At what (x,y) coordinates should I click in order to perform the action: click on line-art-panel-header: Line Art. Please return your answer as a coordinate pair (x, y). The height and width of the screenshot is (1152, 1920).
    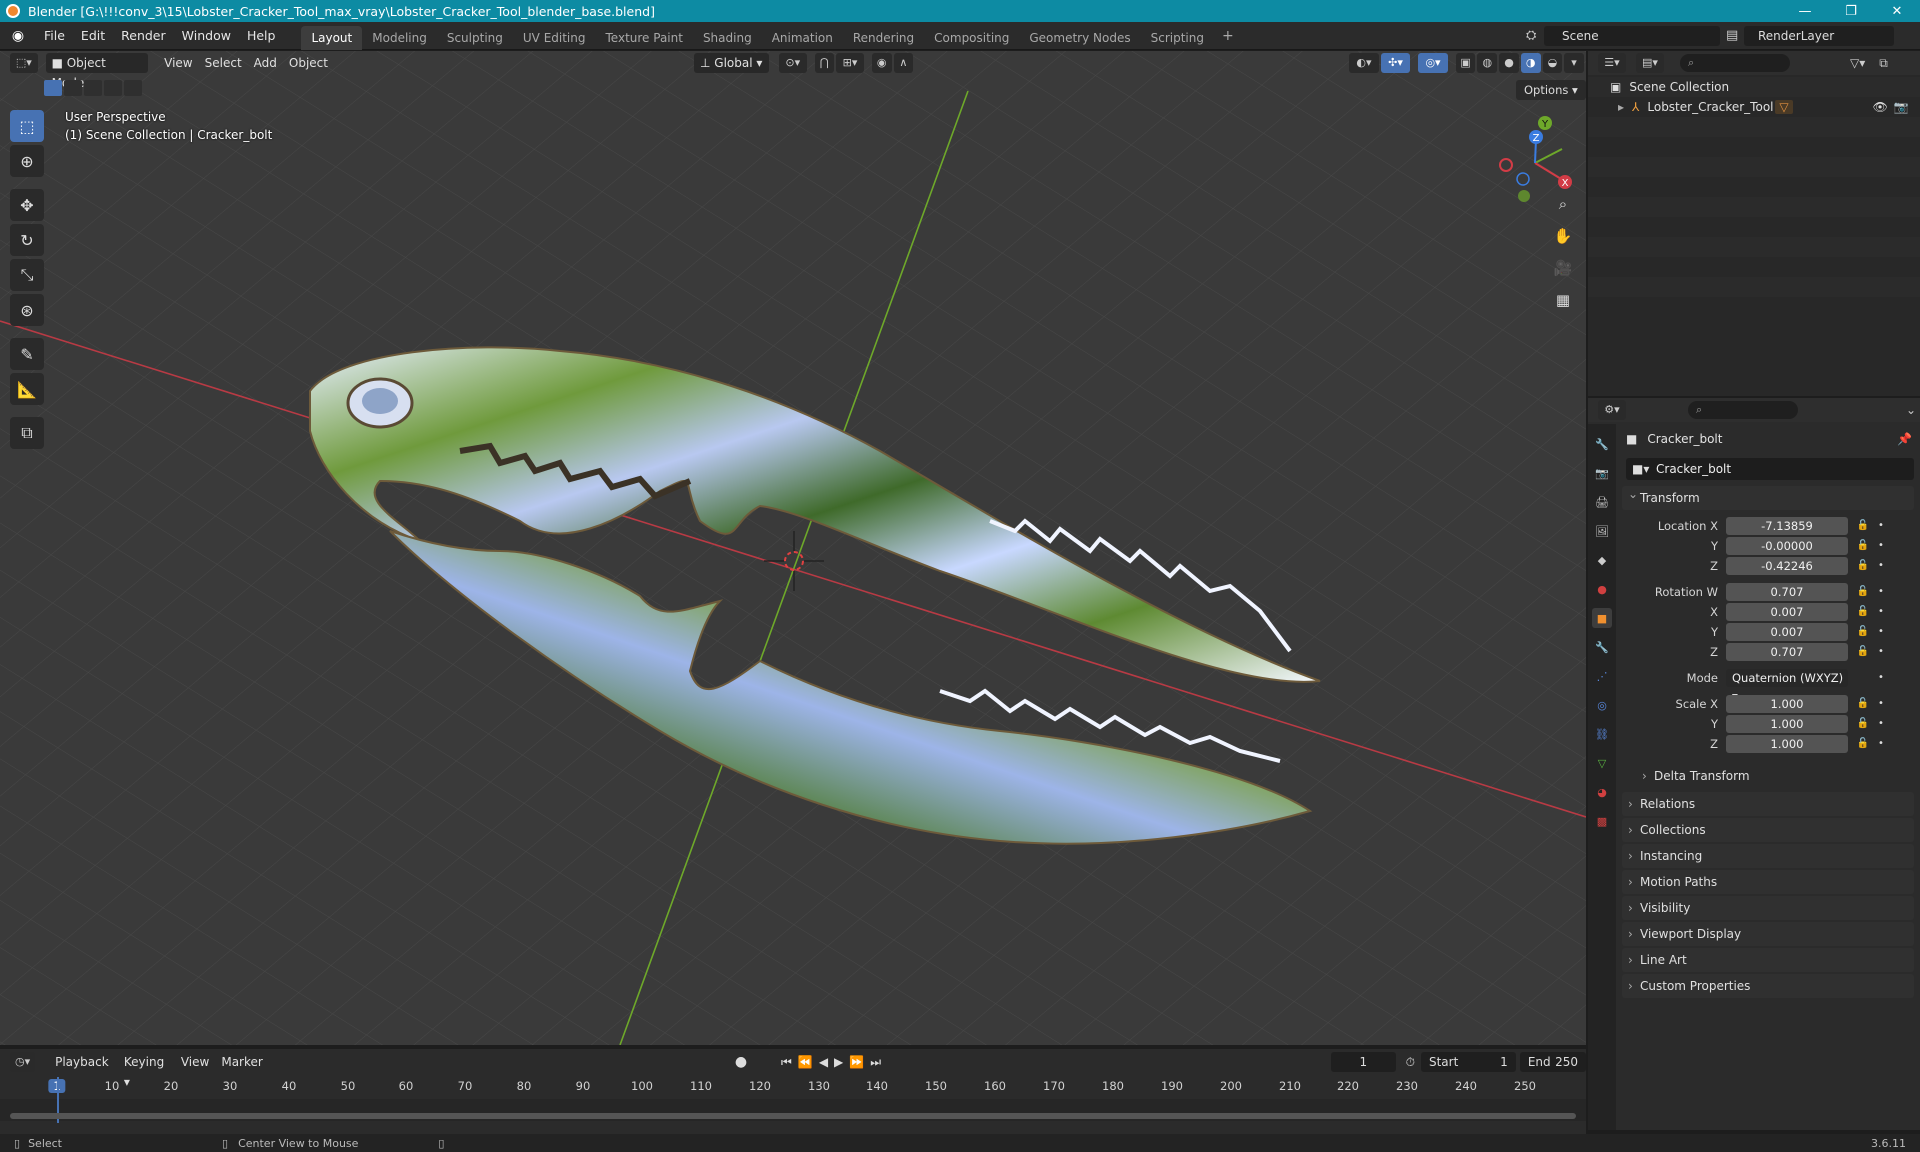
    Looking at the image, I should click on (1768, 960).